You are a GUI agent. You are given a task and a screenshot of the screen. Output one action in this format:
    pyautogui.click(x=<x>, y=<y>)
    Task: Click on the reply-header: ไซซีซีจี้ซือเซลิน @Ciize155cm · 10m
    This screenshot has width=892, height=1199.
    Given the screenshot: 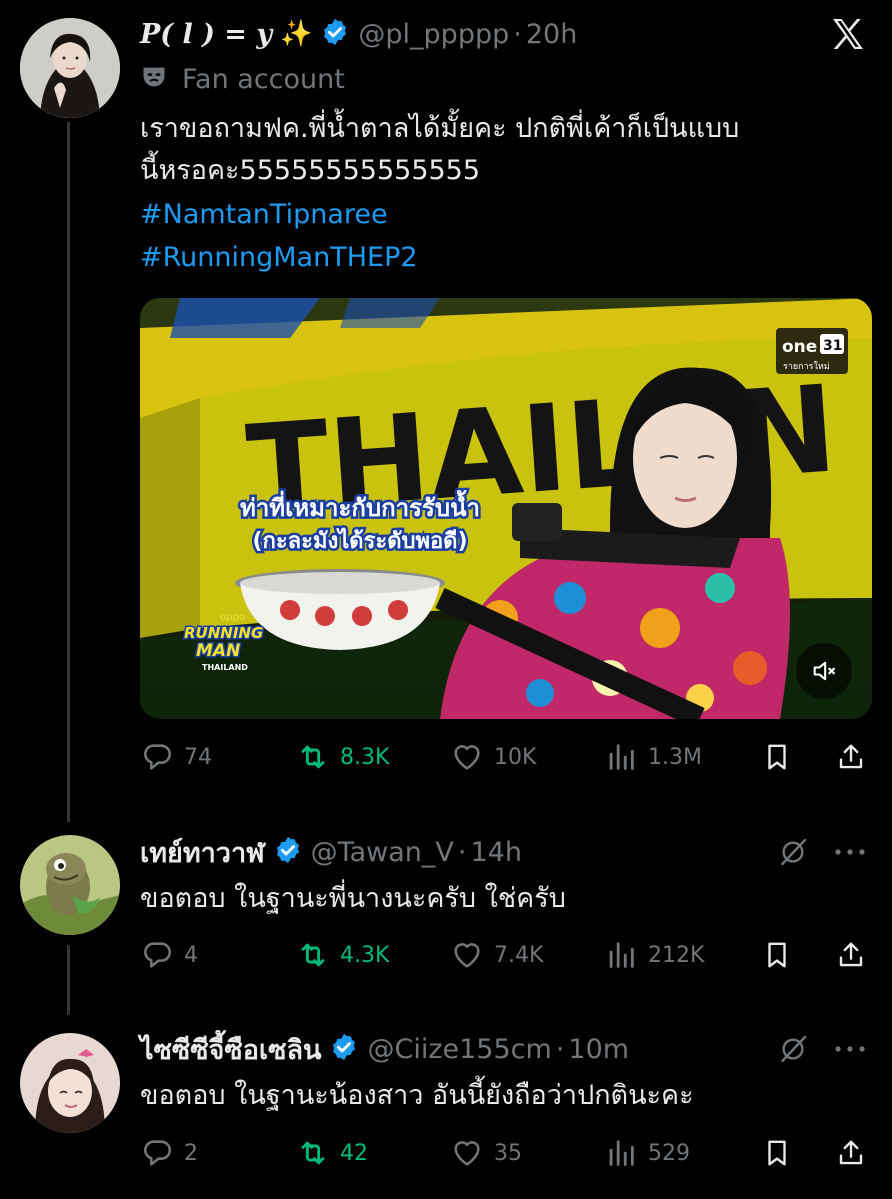 What is the action you would take?
    pyautogui.click(x=384, y=1049)
    